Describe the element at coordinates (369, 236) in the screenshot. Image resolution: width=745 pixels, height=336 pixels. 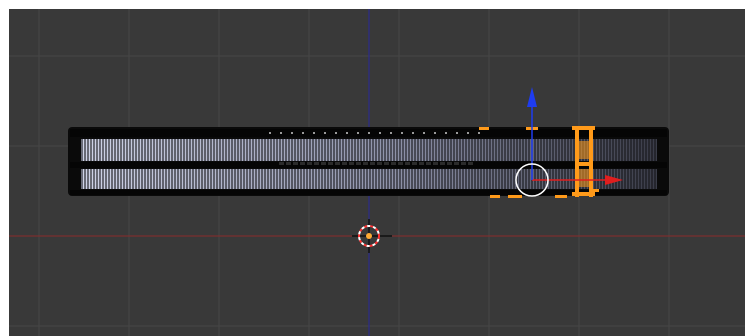
I see `3d-cursor-center` at that location.